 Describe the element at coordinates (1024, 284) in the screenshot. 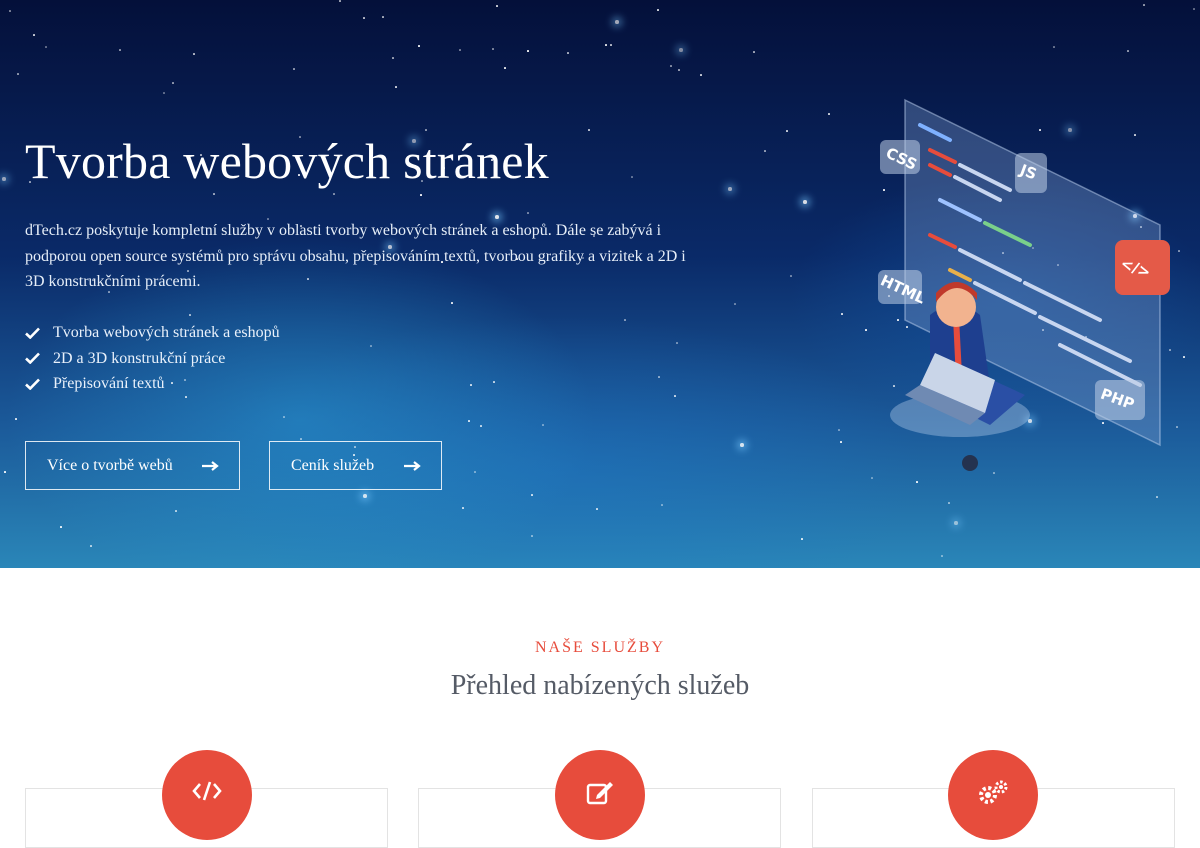

I see `developer-illustration: CSS JS HTML PHP </>` at that location.